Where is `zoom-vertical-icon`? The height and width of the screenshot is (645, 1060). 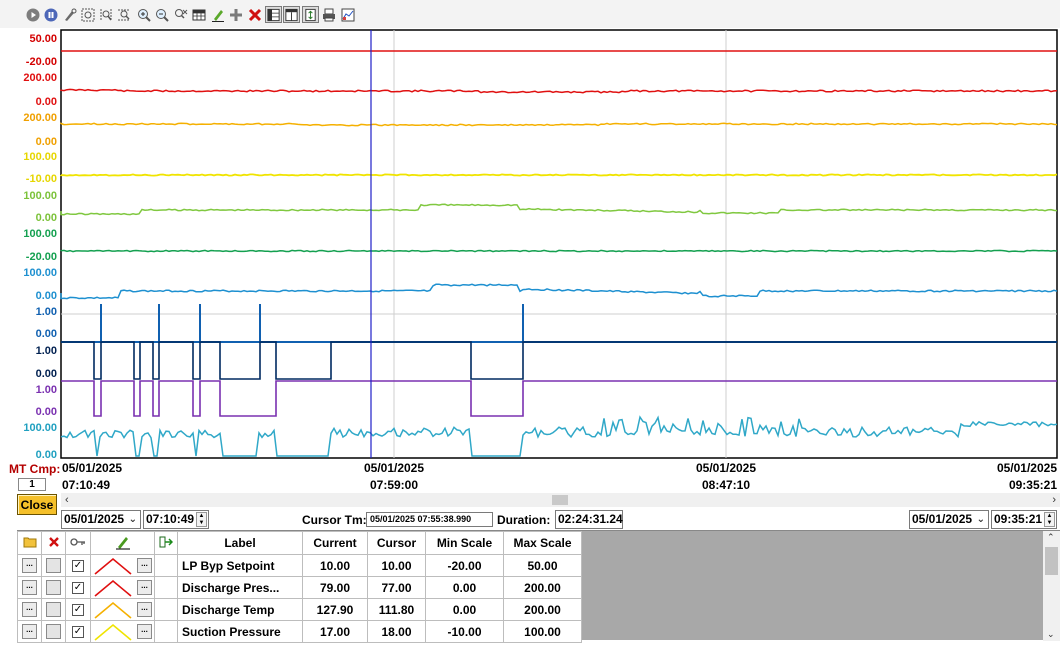 zoom-vertical-icon is located at coordinates (105, 14).